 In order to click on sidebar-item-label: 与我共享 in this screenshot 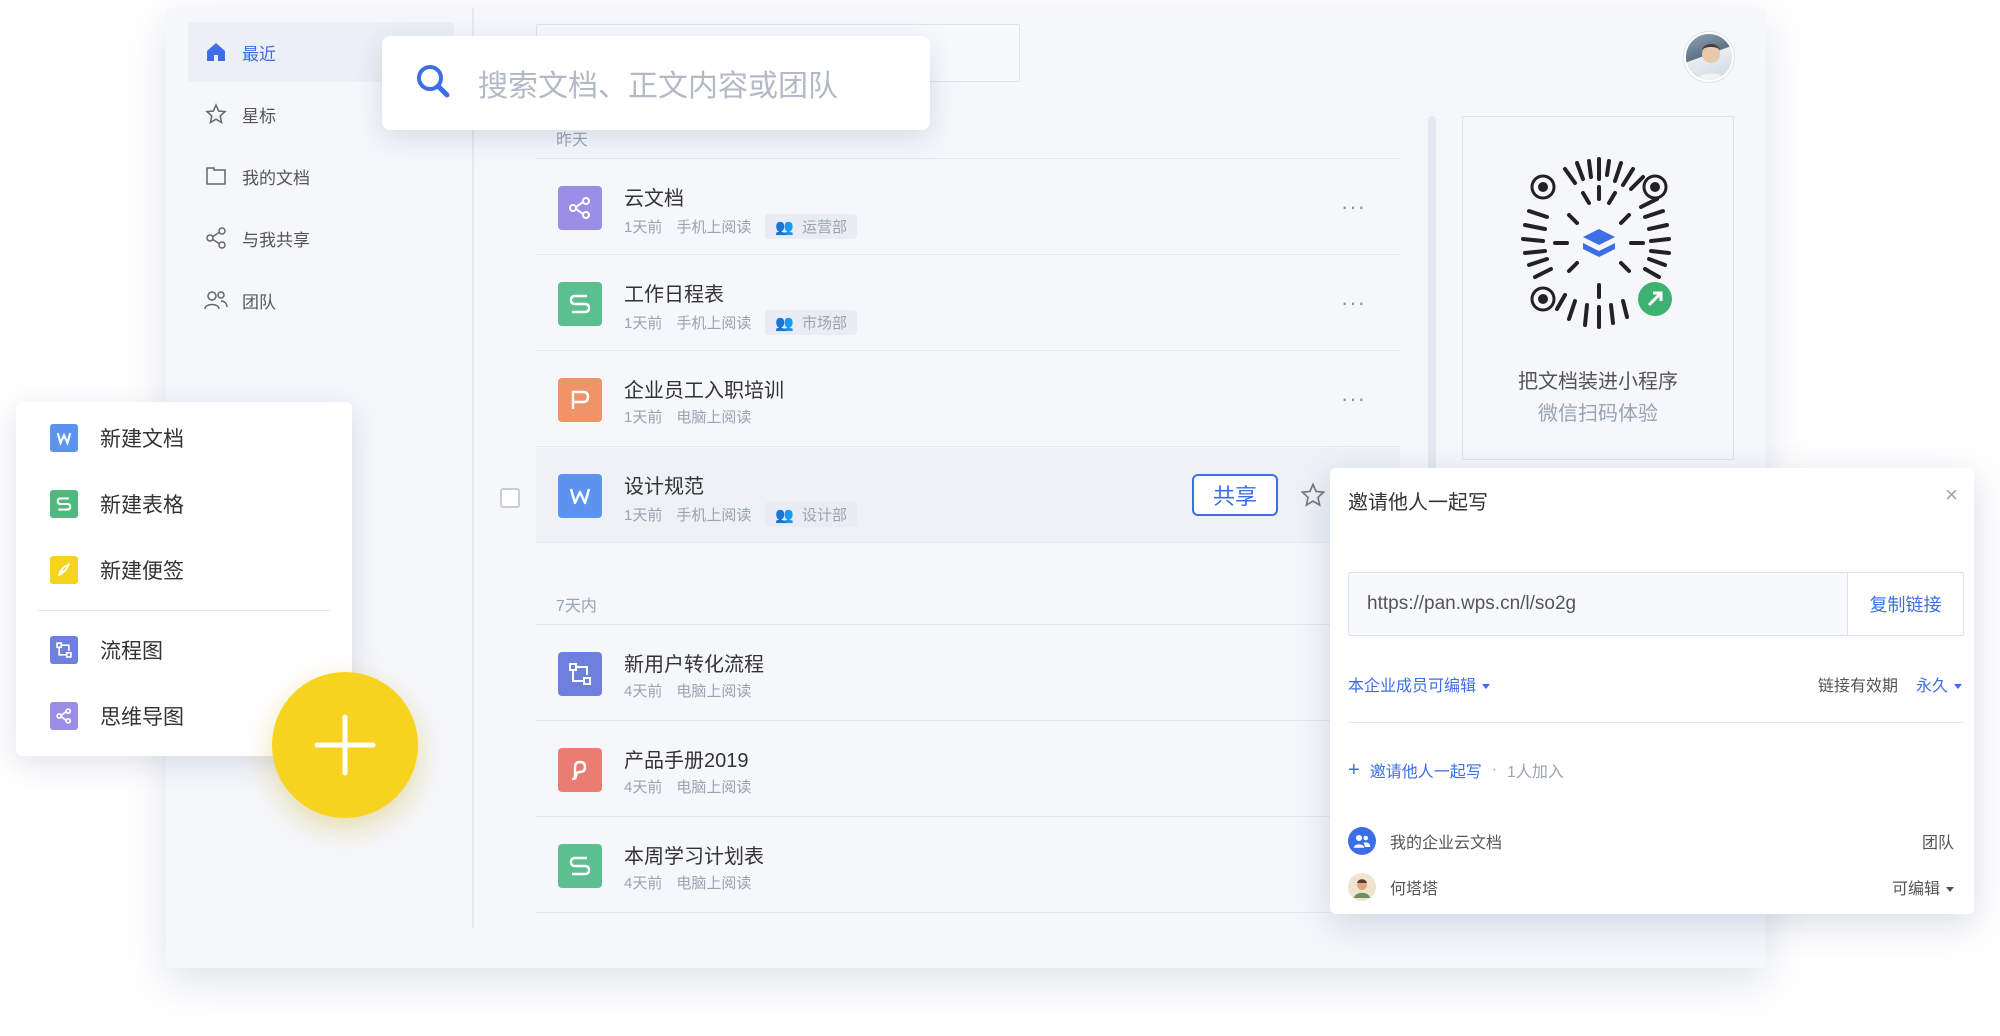, I will do `click(276, 240)`.